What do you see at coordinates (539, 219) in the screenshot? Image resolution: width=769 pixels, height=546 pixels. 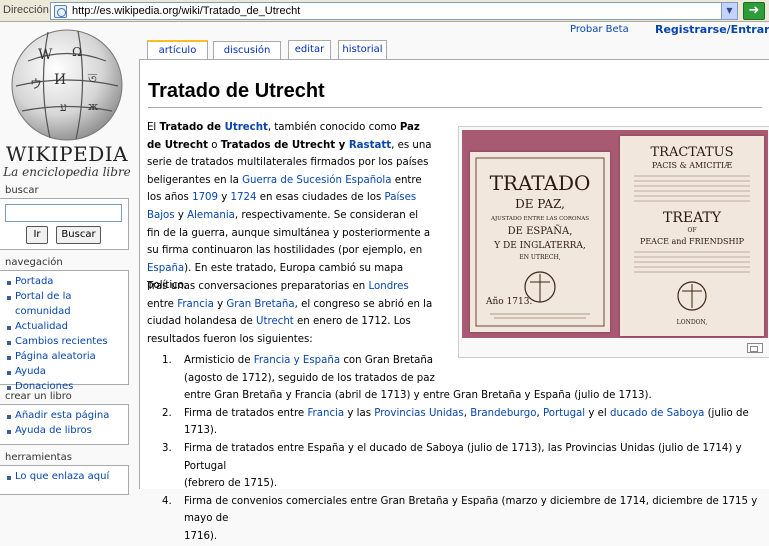 I see `left-book-line3: AJUSTADO ENTRE LAS CORONAS` at bounding box center [539, 219].